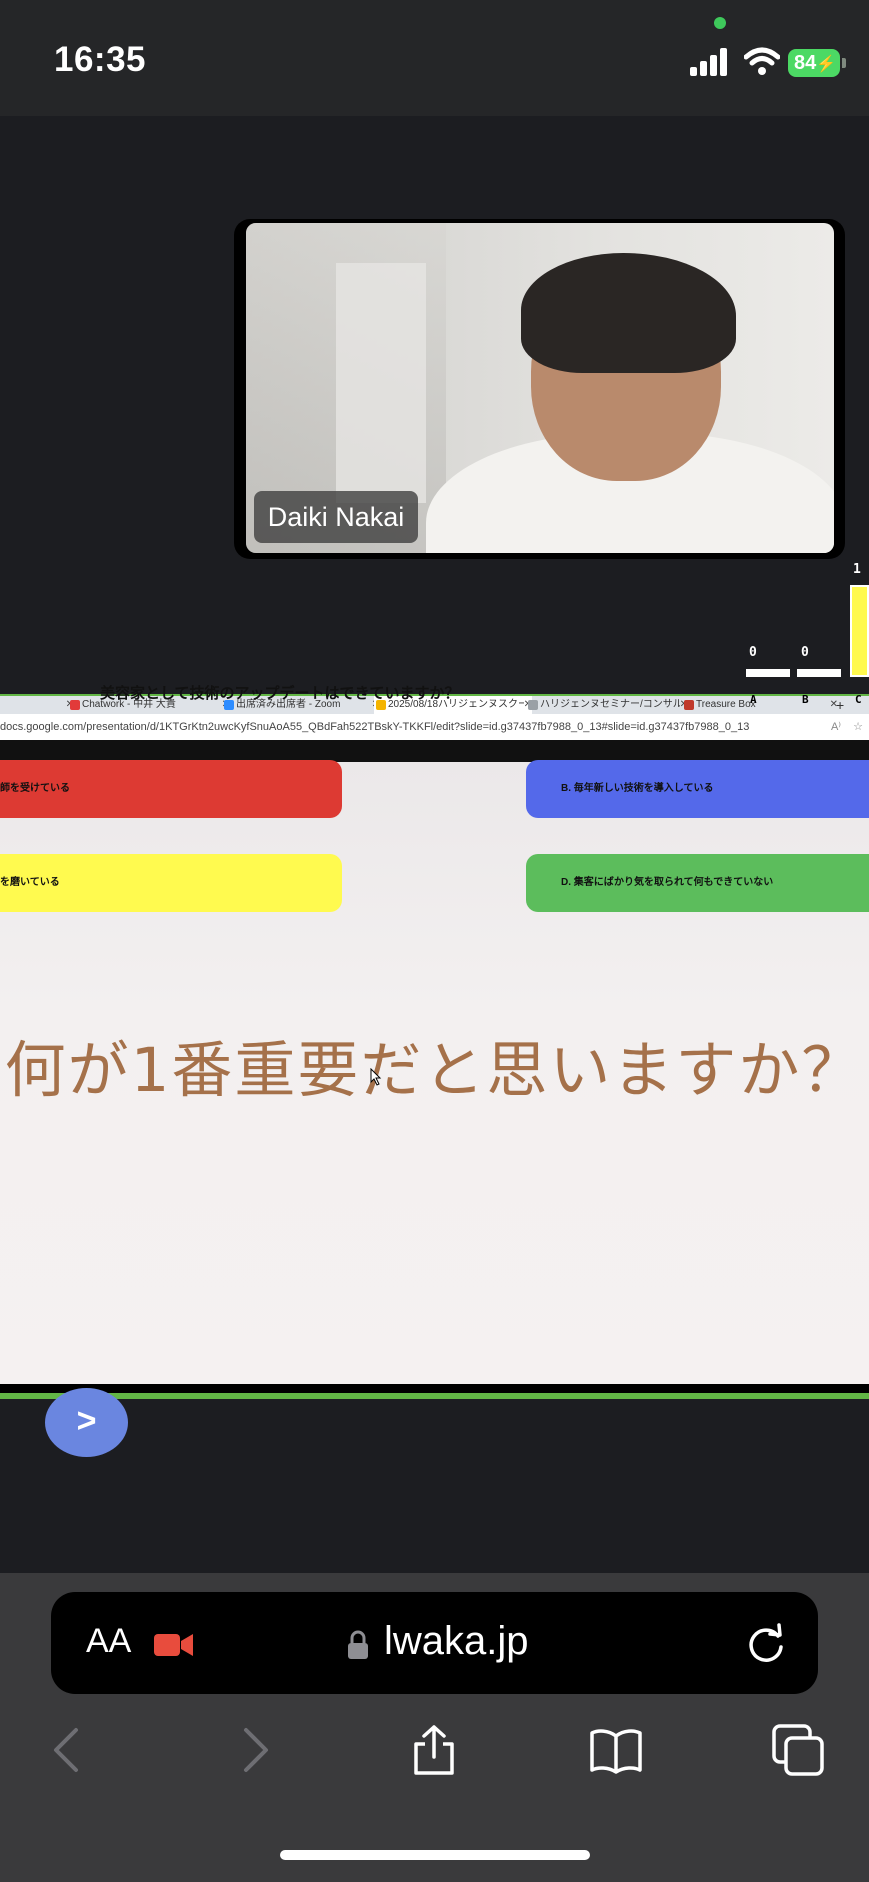 This screenshot has width=869, height=1882. Describe the element at coordinates (376, 1077) in the screenshot. I see `mouse-cursor-icon` at that location.